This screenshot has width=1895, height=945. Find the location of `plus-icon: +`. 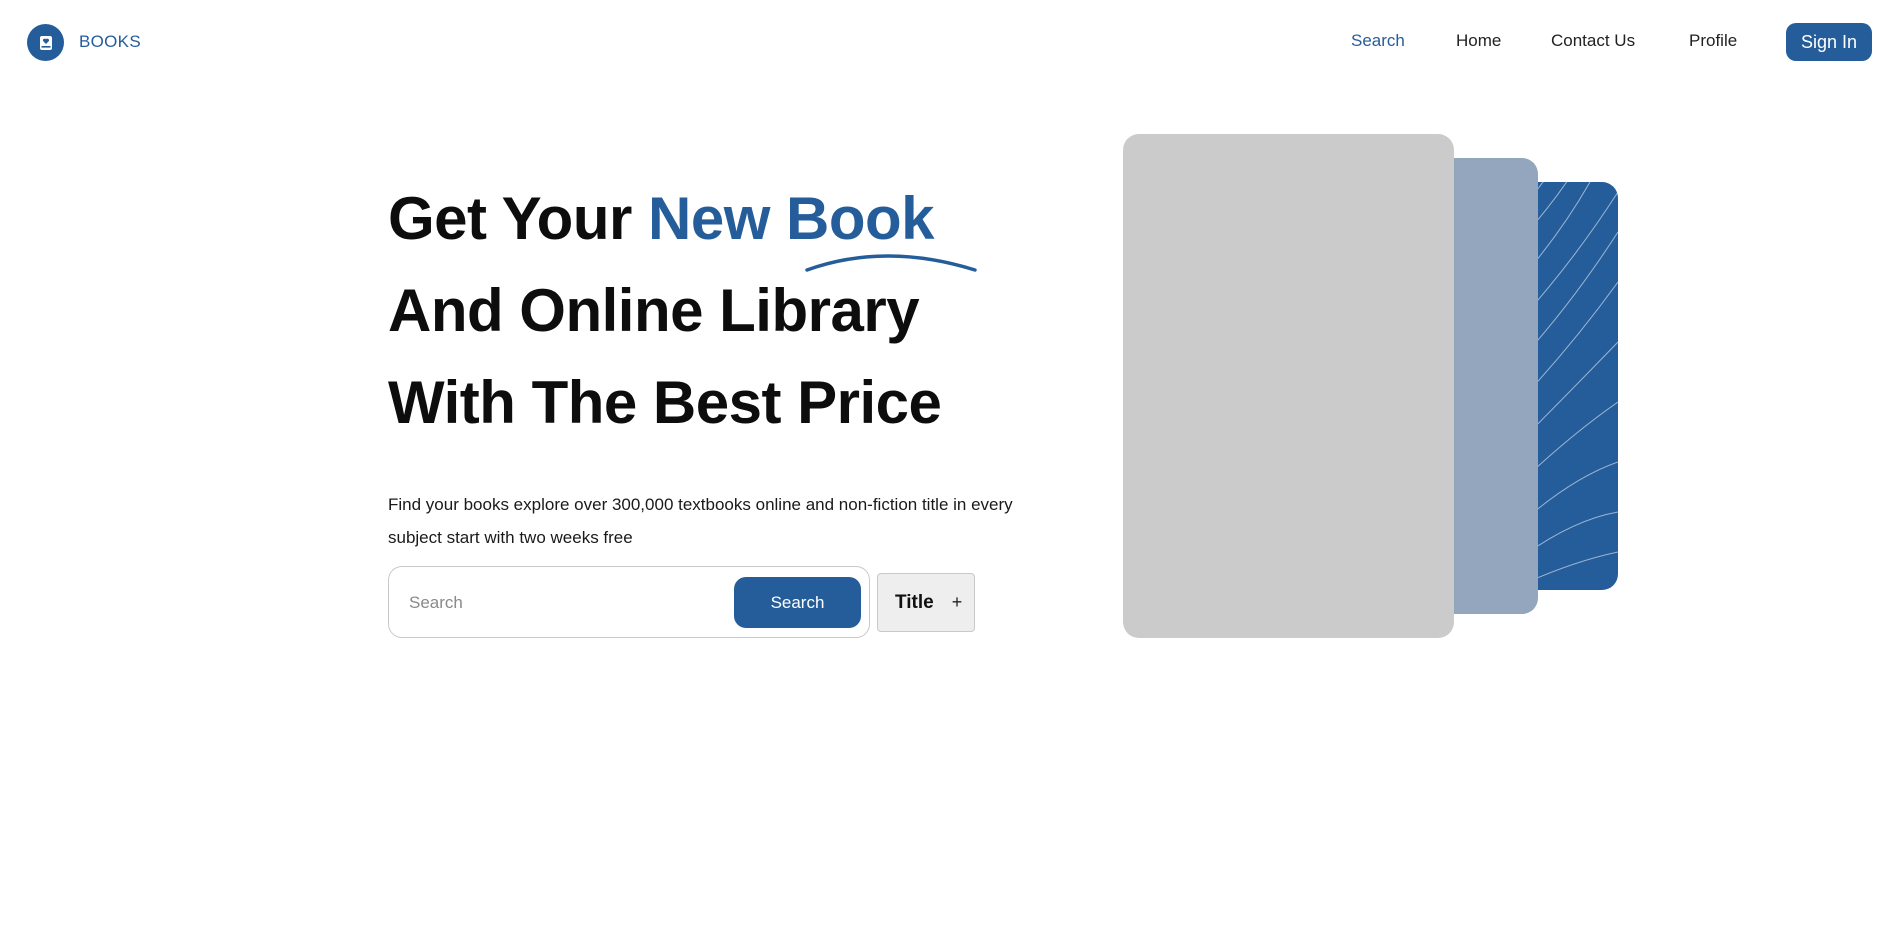

plus-icon: + is located at coordinates (957, 602).